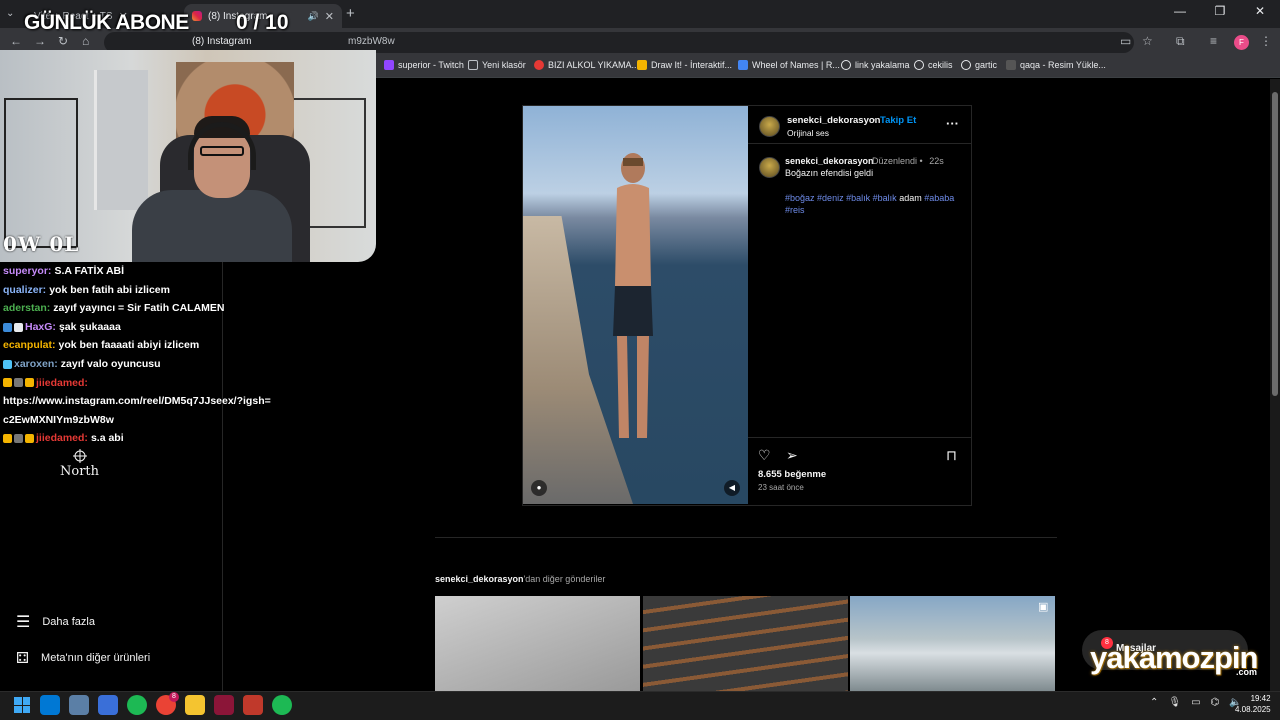 The height and width of the screenshot is (720, 1280). I want to click on heart-icon: ♡, so click(764, 455).